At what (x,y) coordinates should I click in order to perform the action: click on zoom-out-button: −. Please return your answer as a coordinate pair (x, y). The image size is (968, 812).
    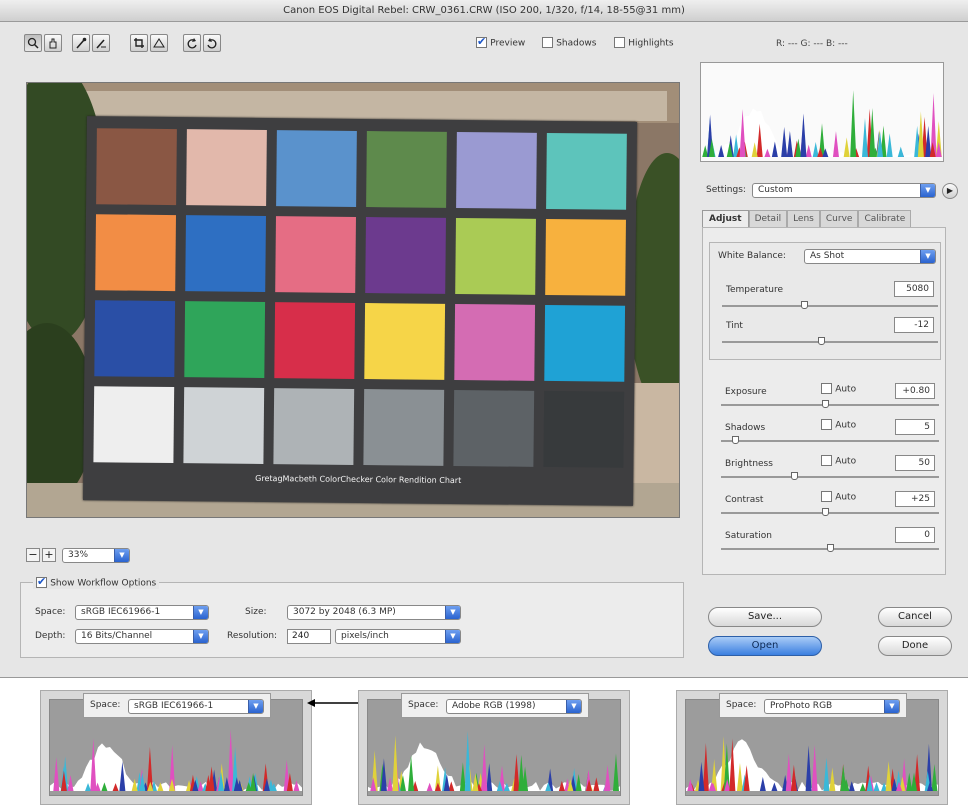
    Looking at the image, I should click on (33, 555).